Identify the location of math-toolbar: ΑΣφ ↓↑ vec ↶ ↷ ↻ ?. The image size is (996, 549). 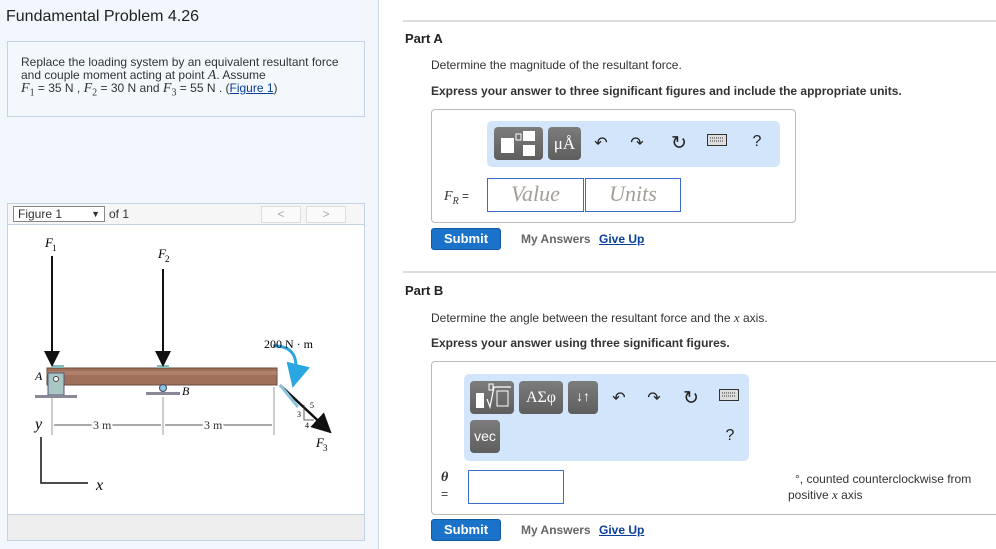
(606, 417).